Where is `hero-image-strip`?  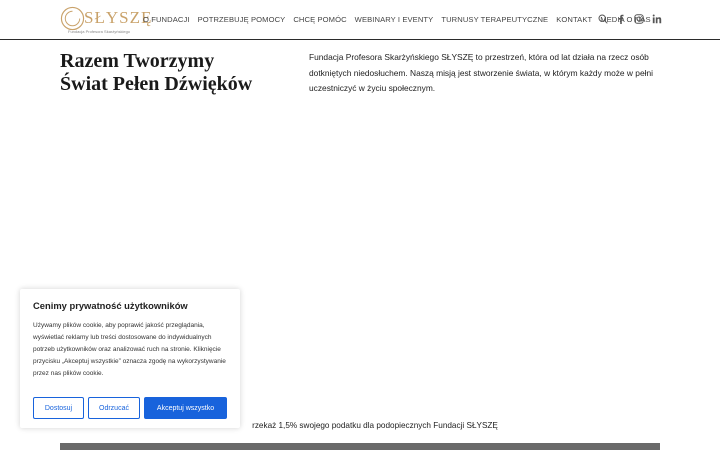 hero-image-strip is located at coordinates (360, 446).